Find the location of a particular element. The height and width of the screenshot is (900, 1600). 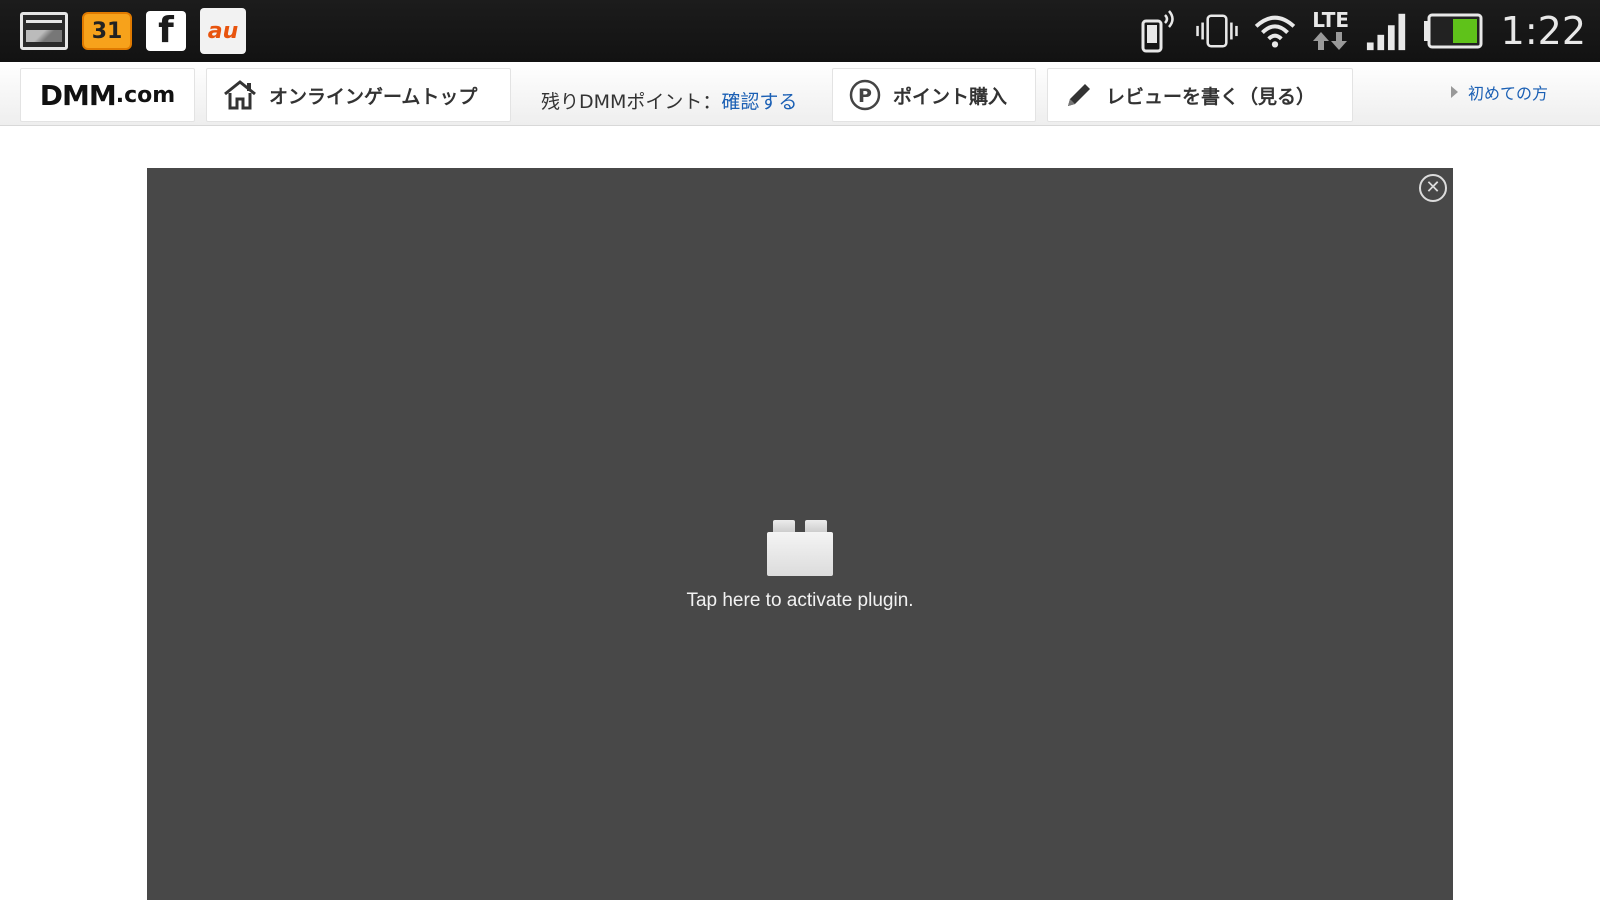

lte-indicator: LTE is located at coordinates (1331, 31).